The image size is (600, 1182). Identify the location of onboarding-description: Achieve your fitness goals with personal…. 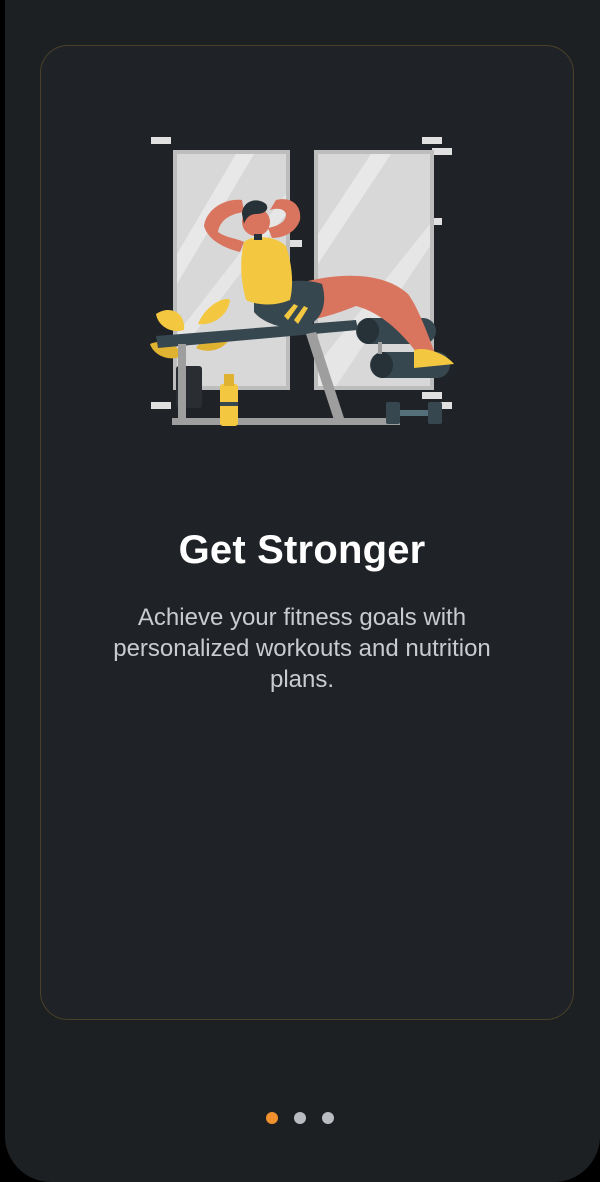
(302, 648).